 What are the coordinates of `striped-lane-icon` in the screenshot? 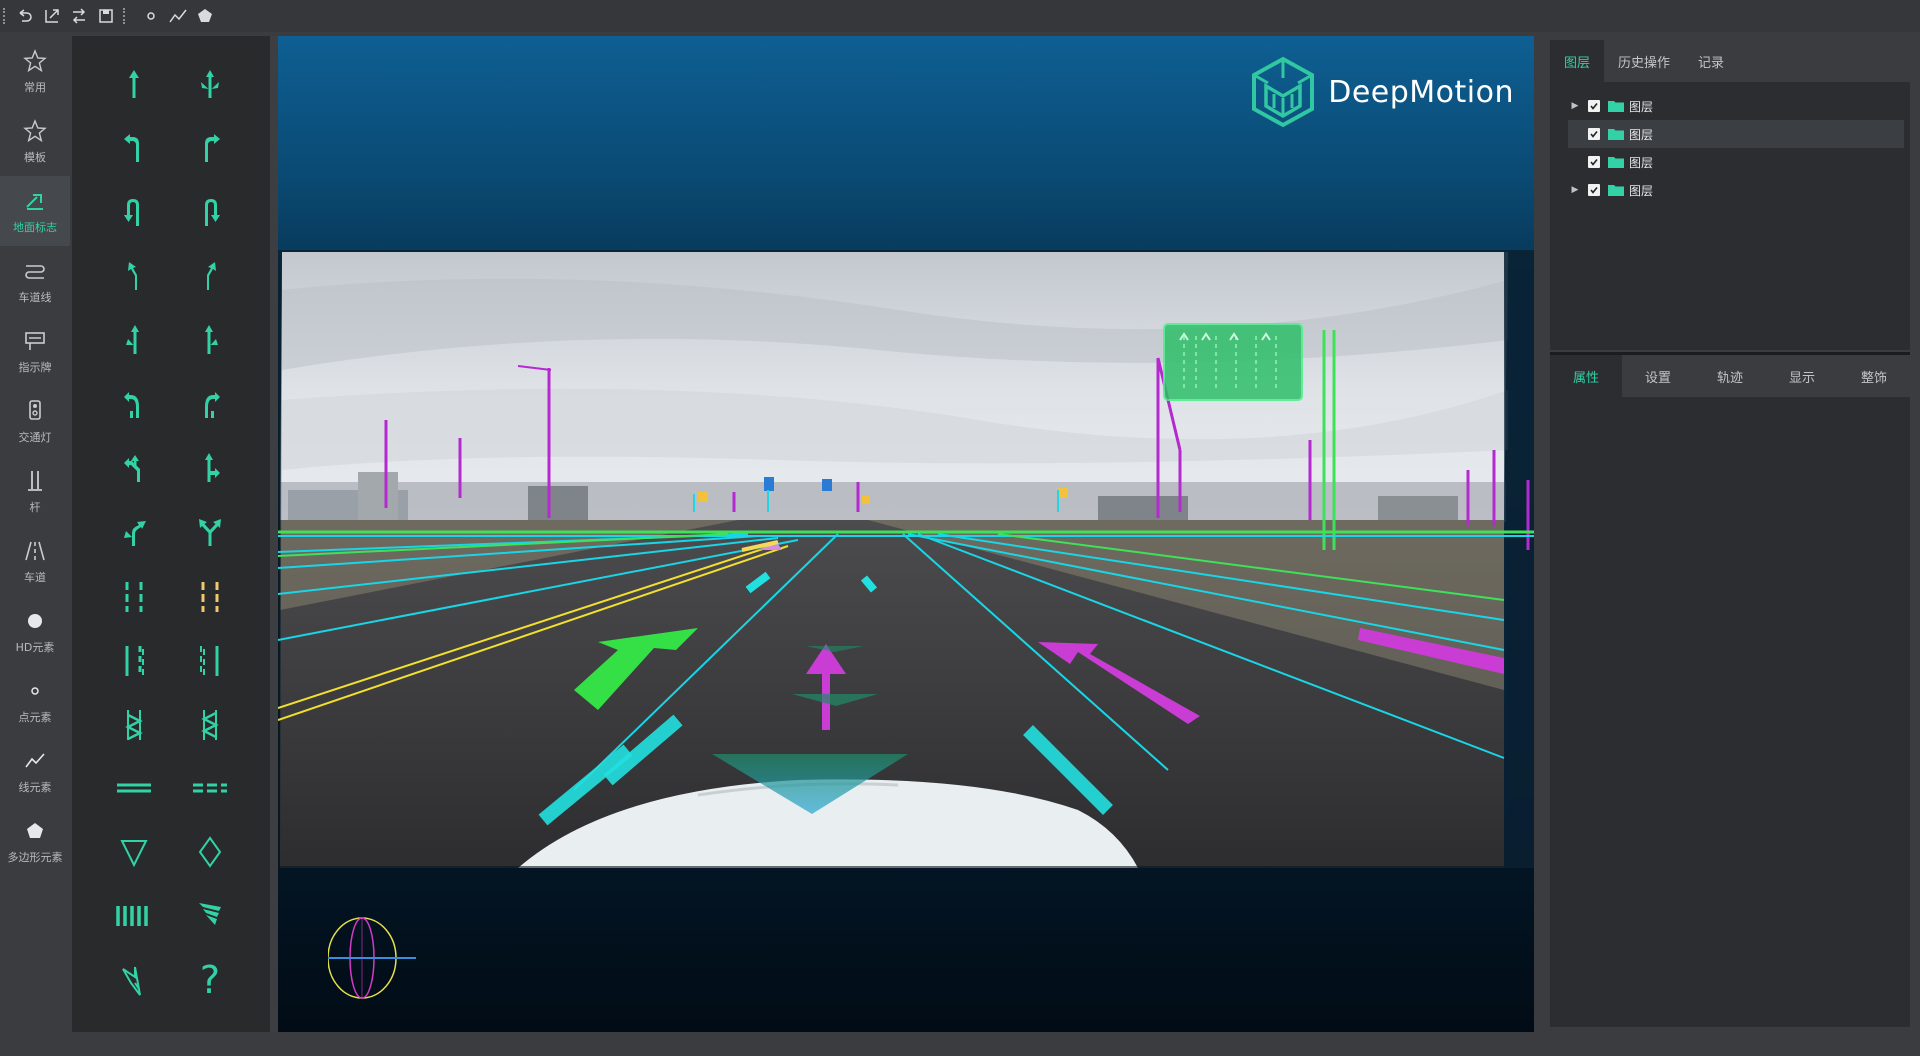 It's located at (134, 660).